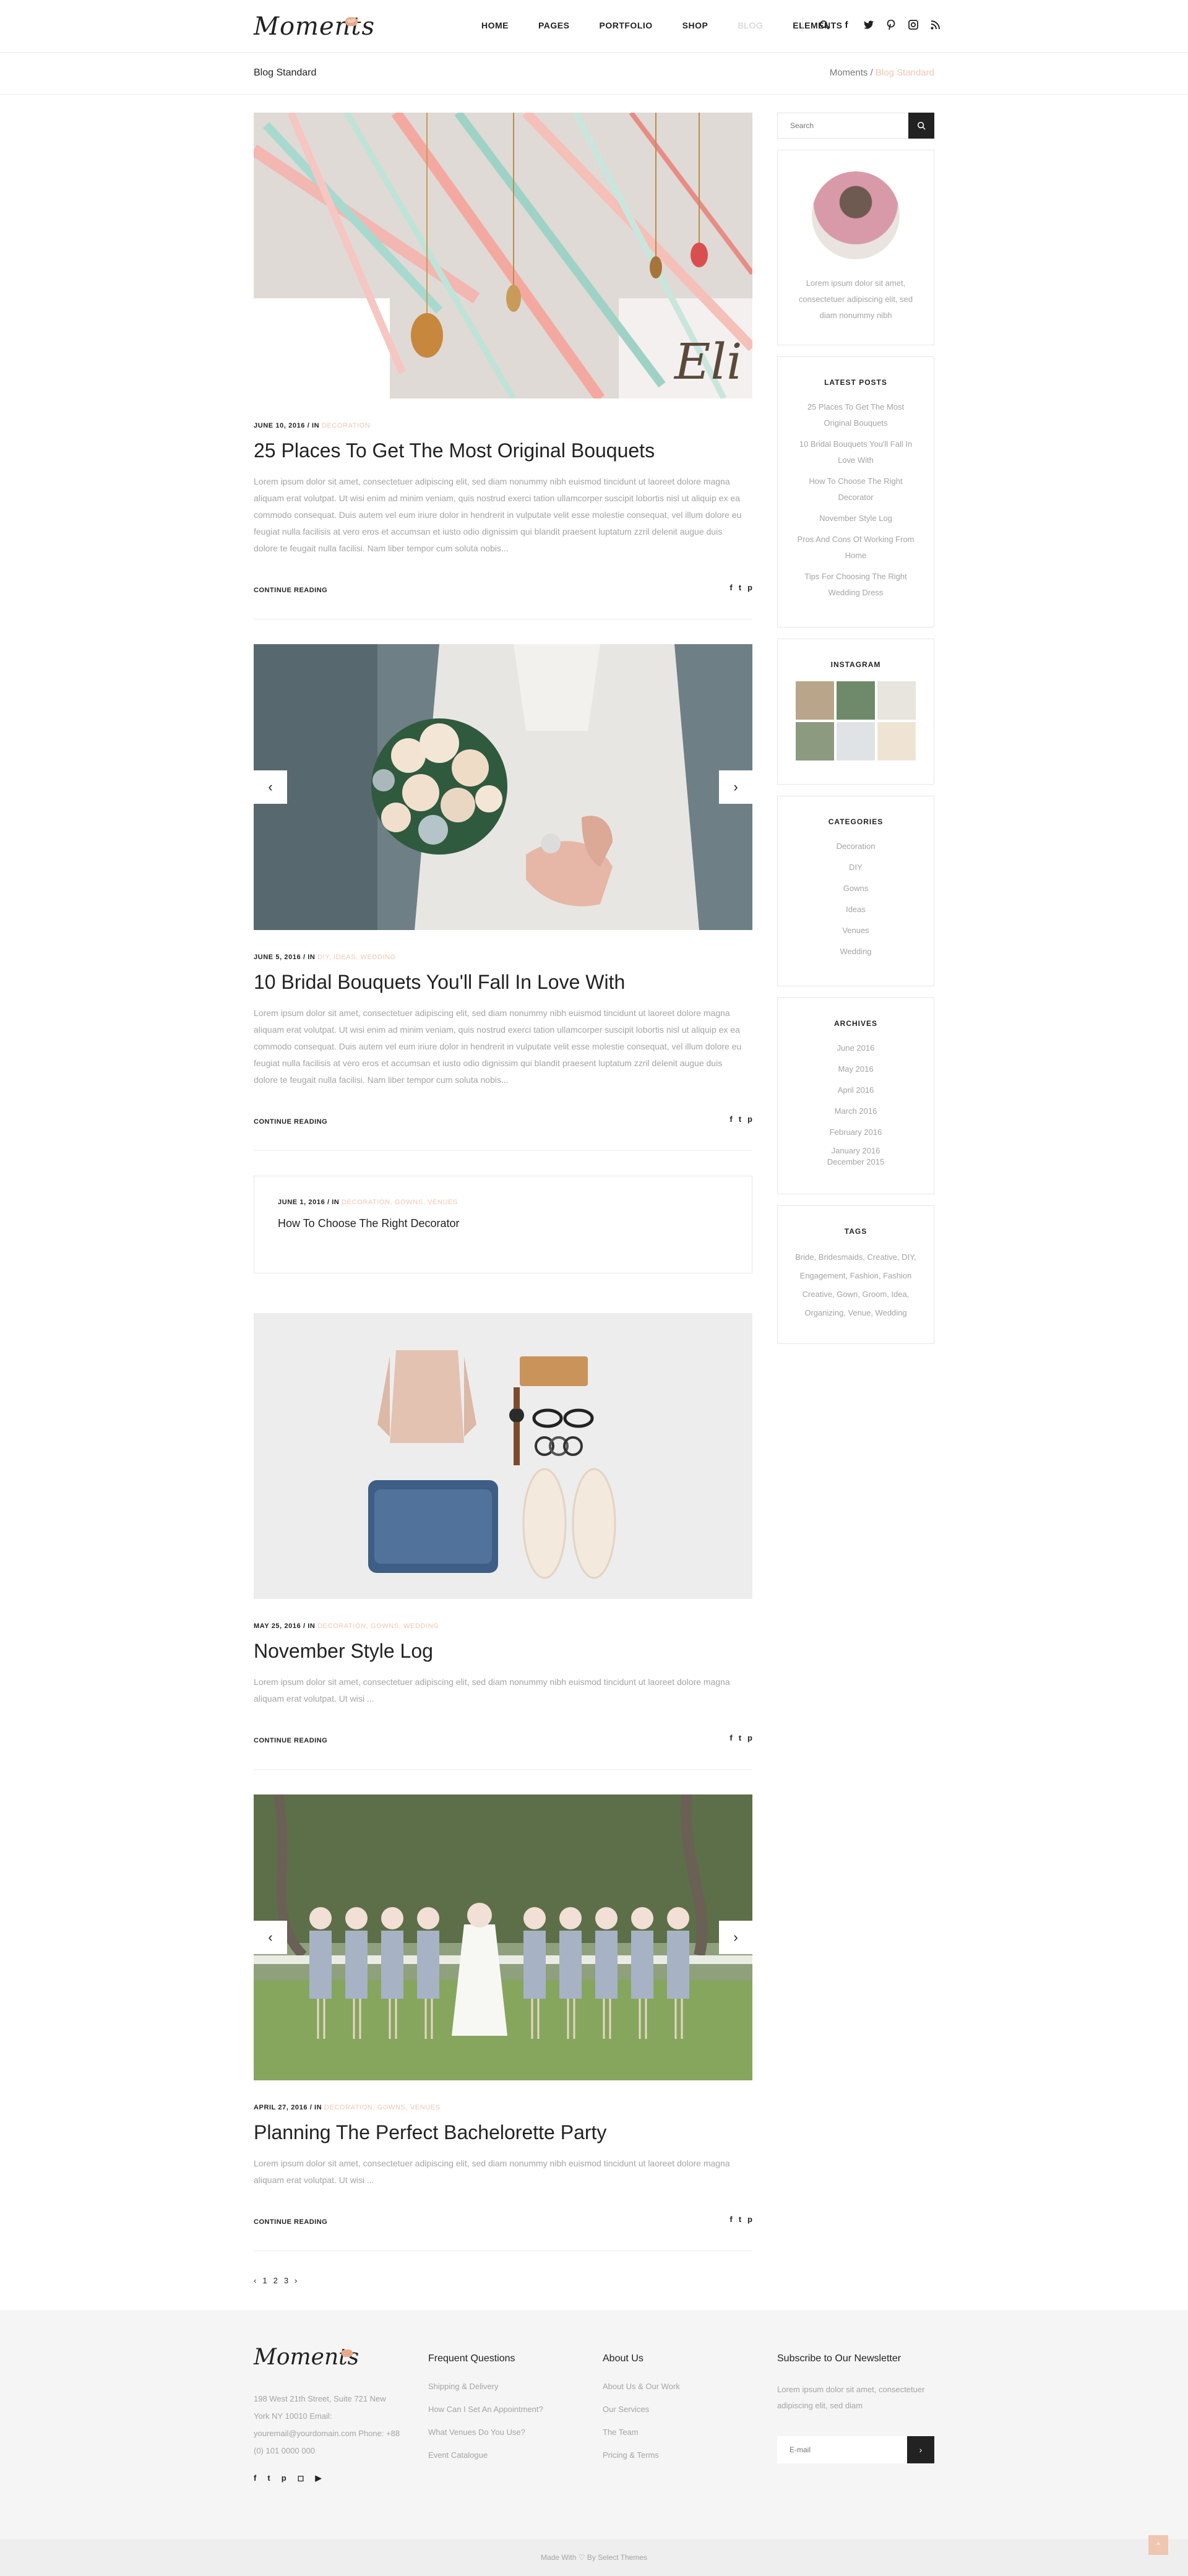 The image size is (1188, 2576). What do you see at coordinates (486, 2432) in the screenshot?
I see `footer-link: What Venues Do You Use?` at bounding box center [486, 2432].